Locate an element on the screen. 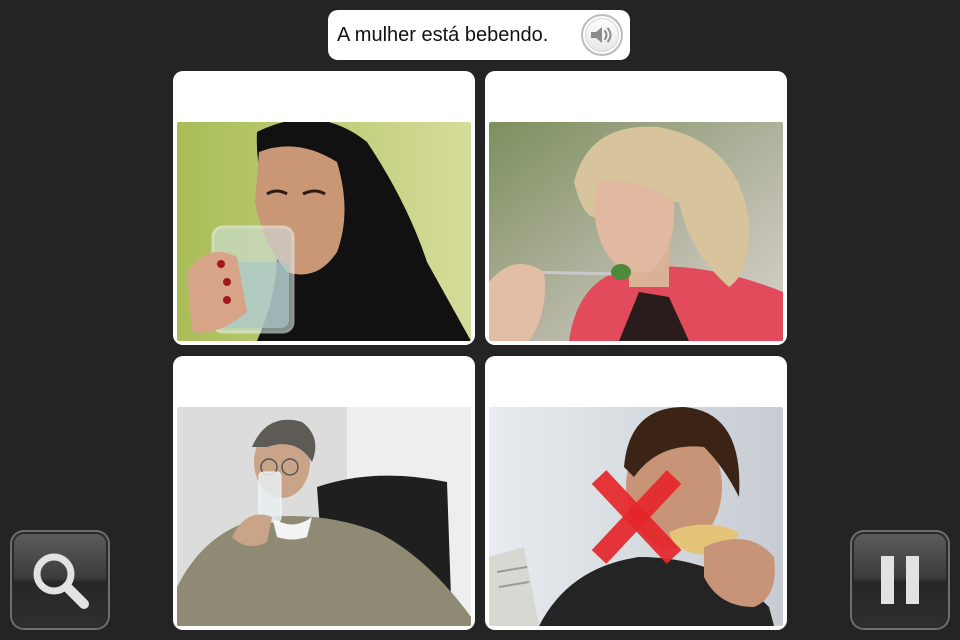 Image resolution: width=960 pixels, height=640 pixels. prompt-bubble: A mulher está bebendo. is located at coordinates (479, 35).